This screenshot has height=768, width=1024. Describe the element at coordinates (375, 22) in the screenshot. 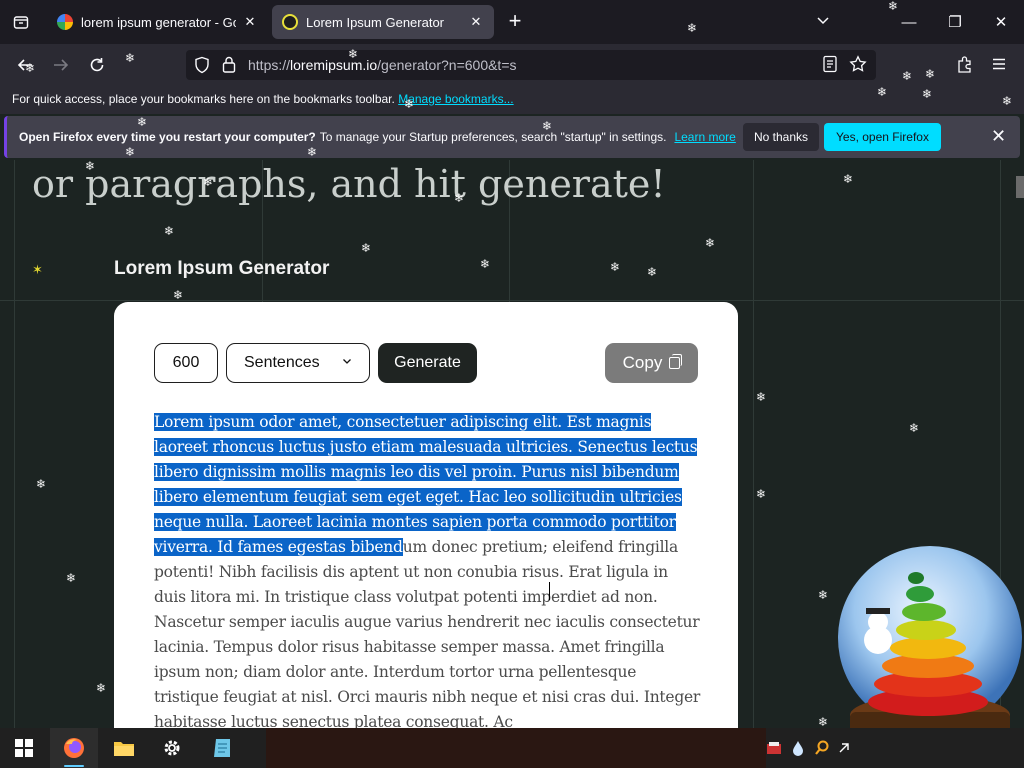

I see `tab-title: Lorem Ipsum Generator` at that location.